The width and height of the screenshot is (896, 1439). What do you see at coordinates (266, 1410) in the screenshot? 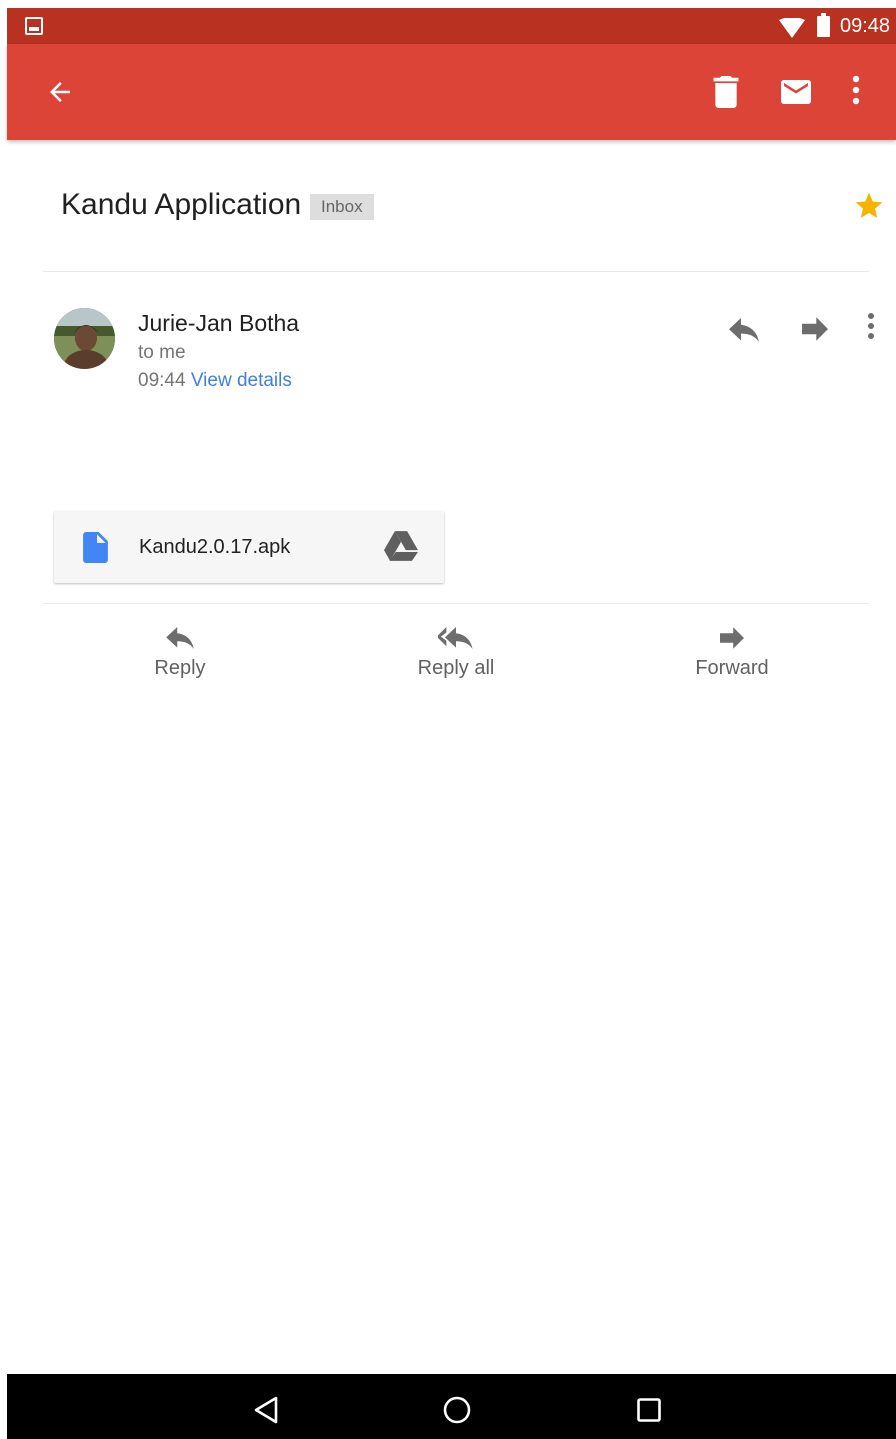
I see `nav-back-icon` at bounding box center [266, 1410].